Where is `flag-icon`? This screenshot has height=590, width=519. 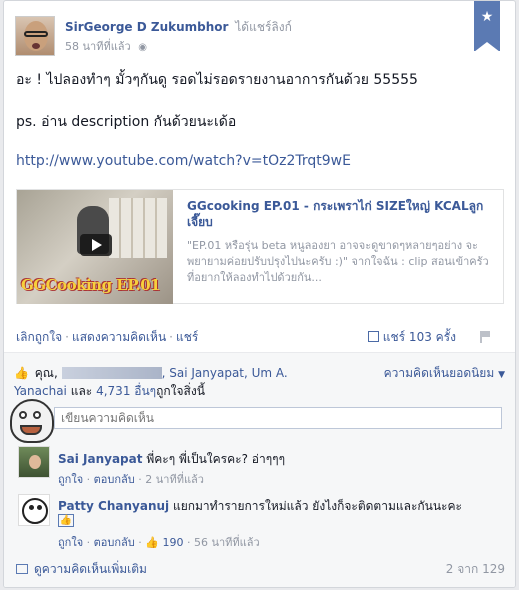 flag-icon is located at coordinates (485, 337).